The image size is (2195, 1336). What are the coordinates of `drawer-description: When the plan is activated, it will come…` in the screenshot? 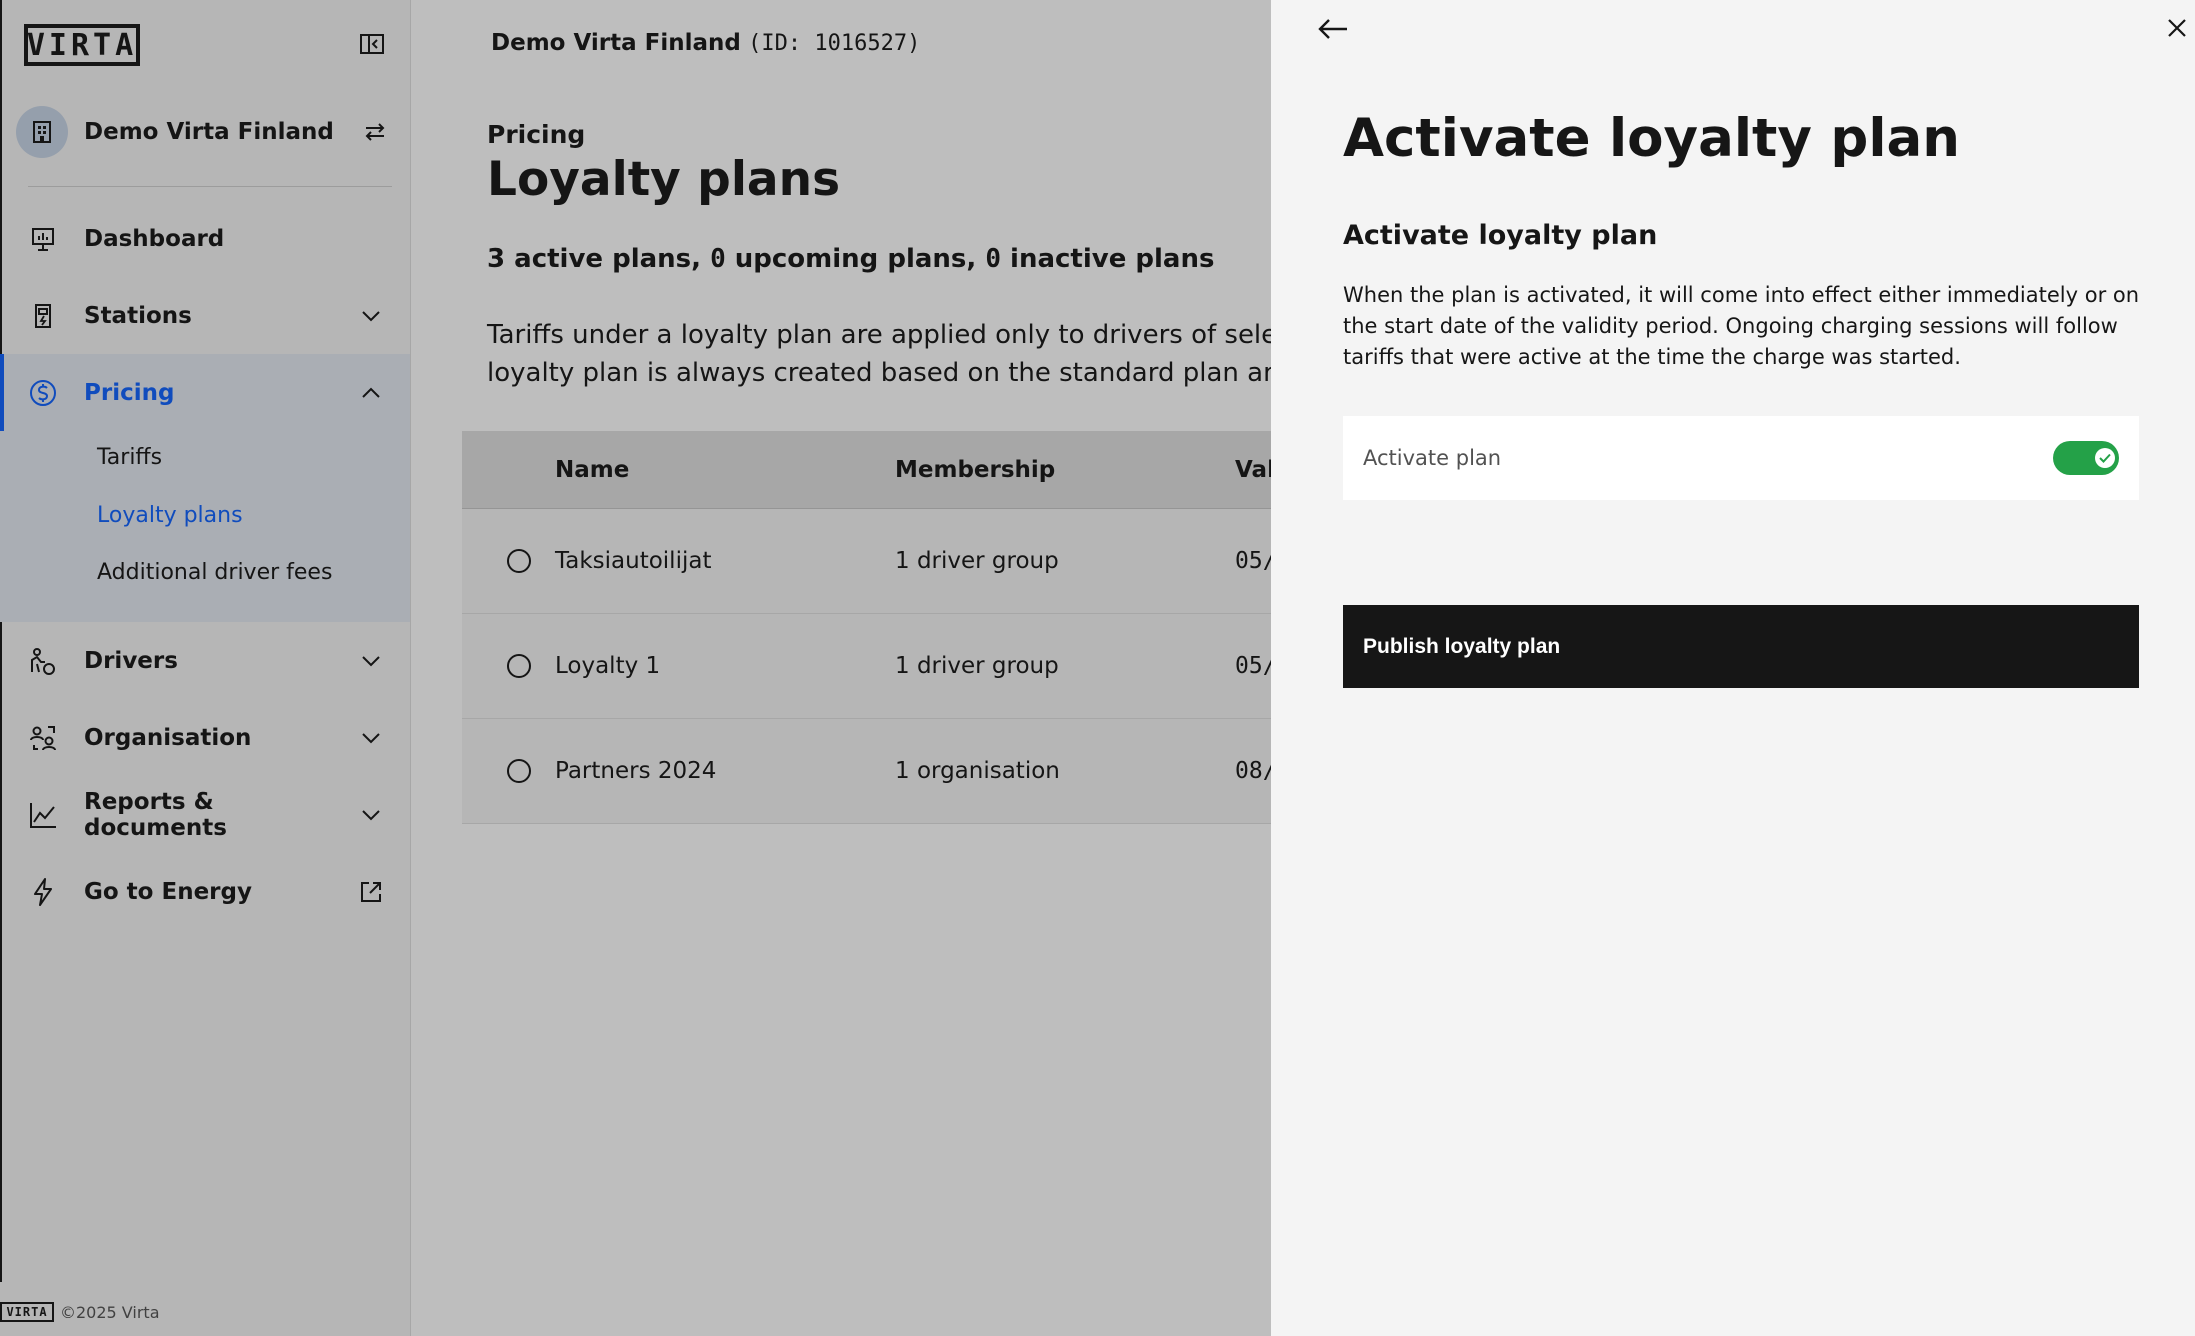 It's located at (1741, 326).